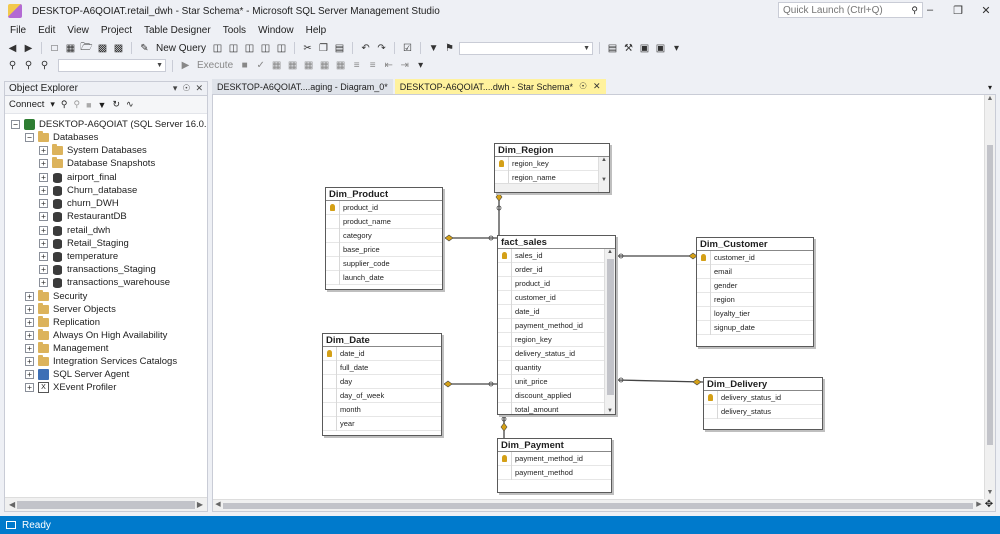 Image resolution: width=1000 pixels, height=534 pixels. Describe the element at coordinates (130, 104) in the screenshot. I see `activity-monitor-icon: ∿` at that location.